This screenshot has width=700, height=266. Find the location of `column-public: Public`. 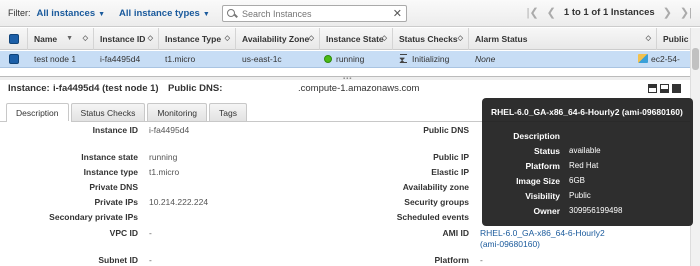

column-public: Public is located at coordinates (673, 39).